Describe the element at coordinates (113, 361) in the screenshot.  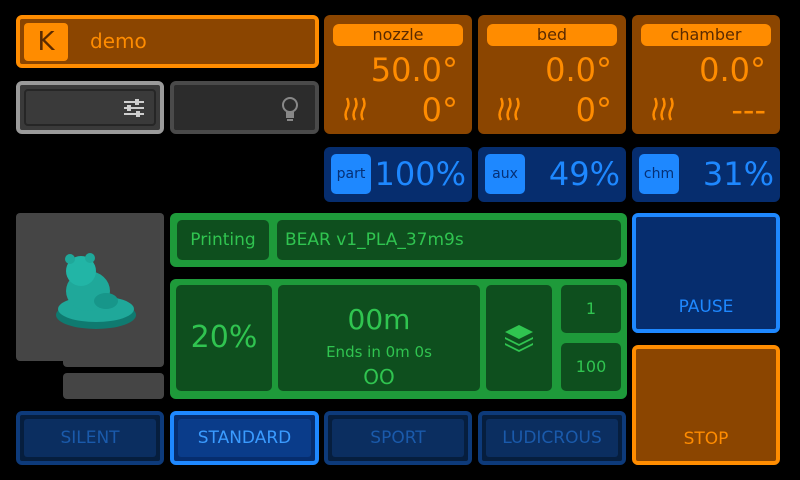
I see `thumbnail-overlay` at that location.